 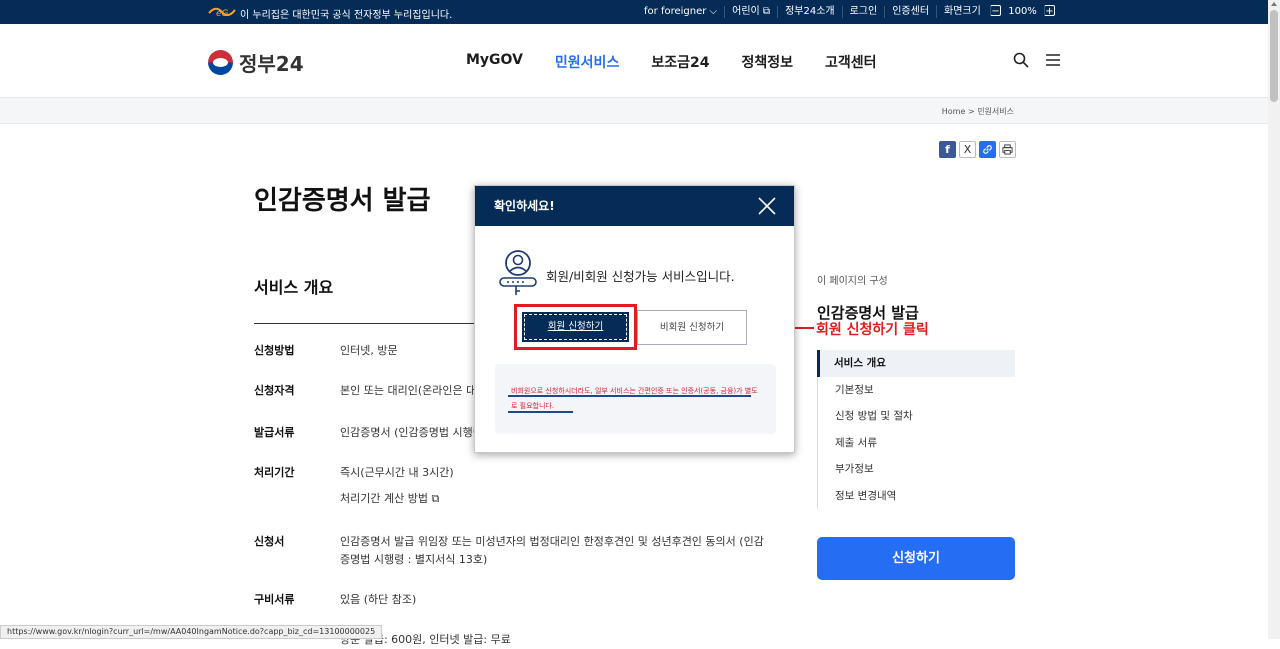 I want to click on share-toolbar: f X, so click(x=977, y=149).